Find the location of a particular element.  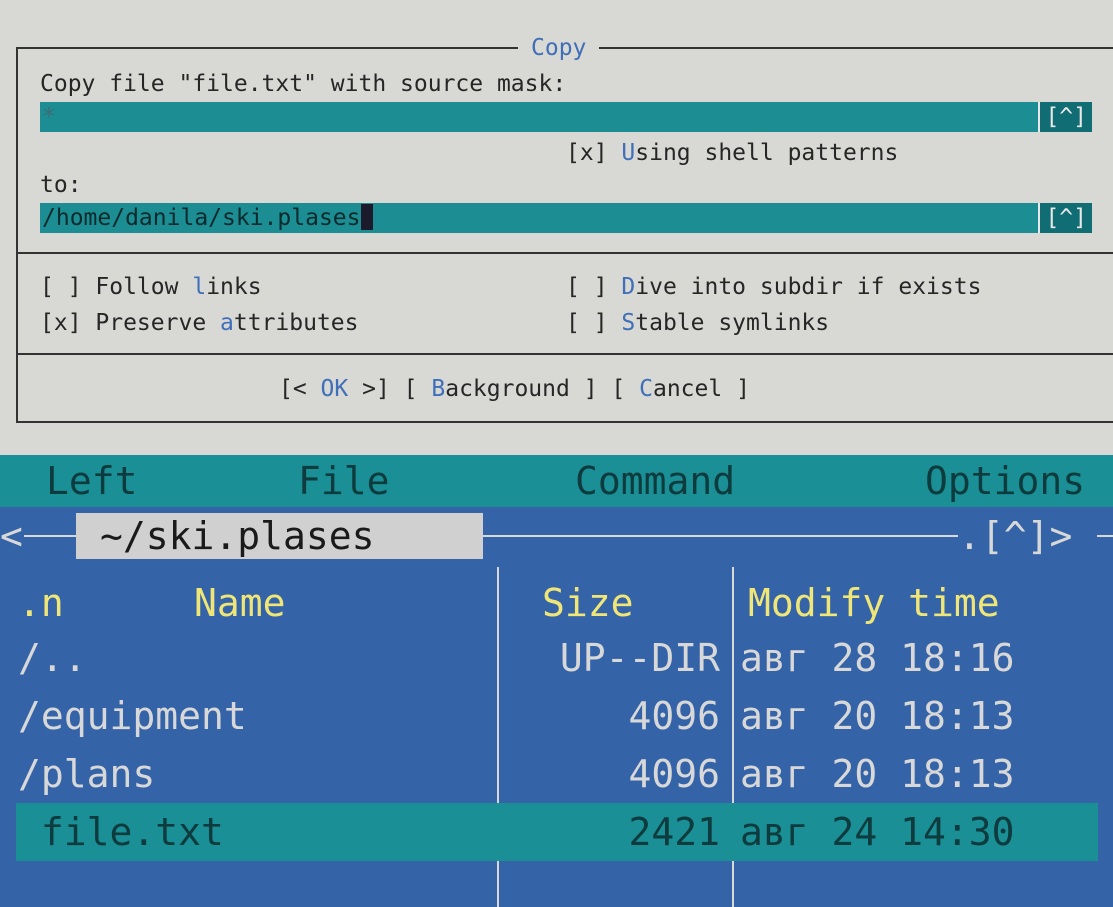

column-header-size: Size is located at coordinates (588, 603).